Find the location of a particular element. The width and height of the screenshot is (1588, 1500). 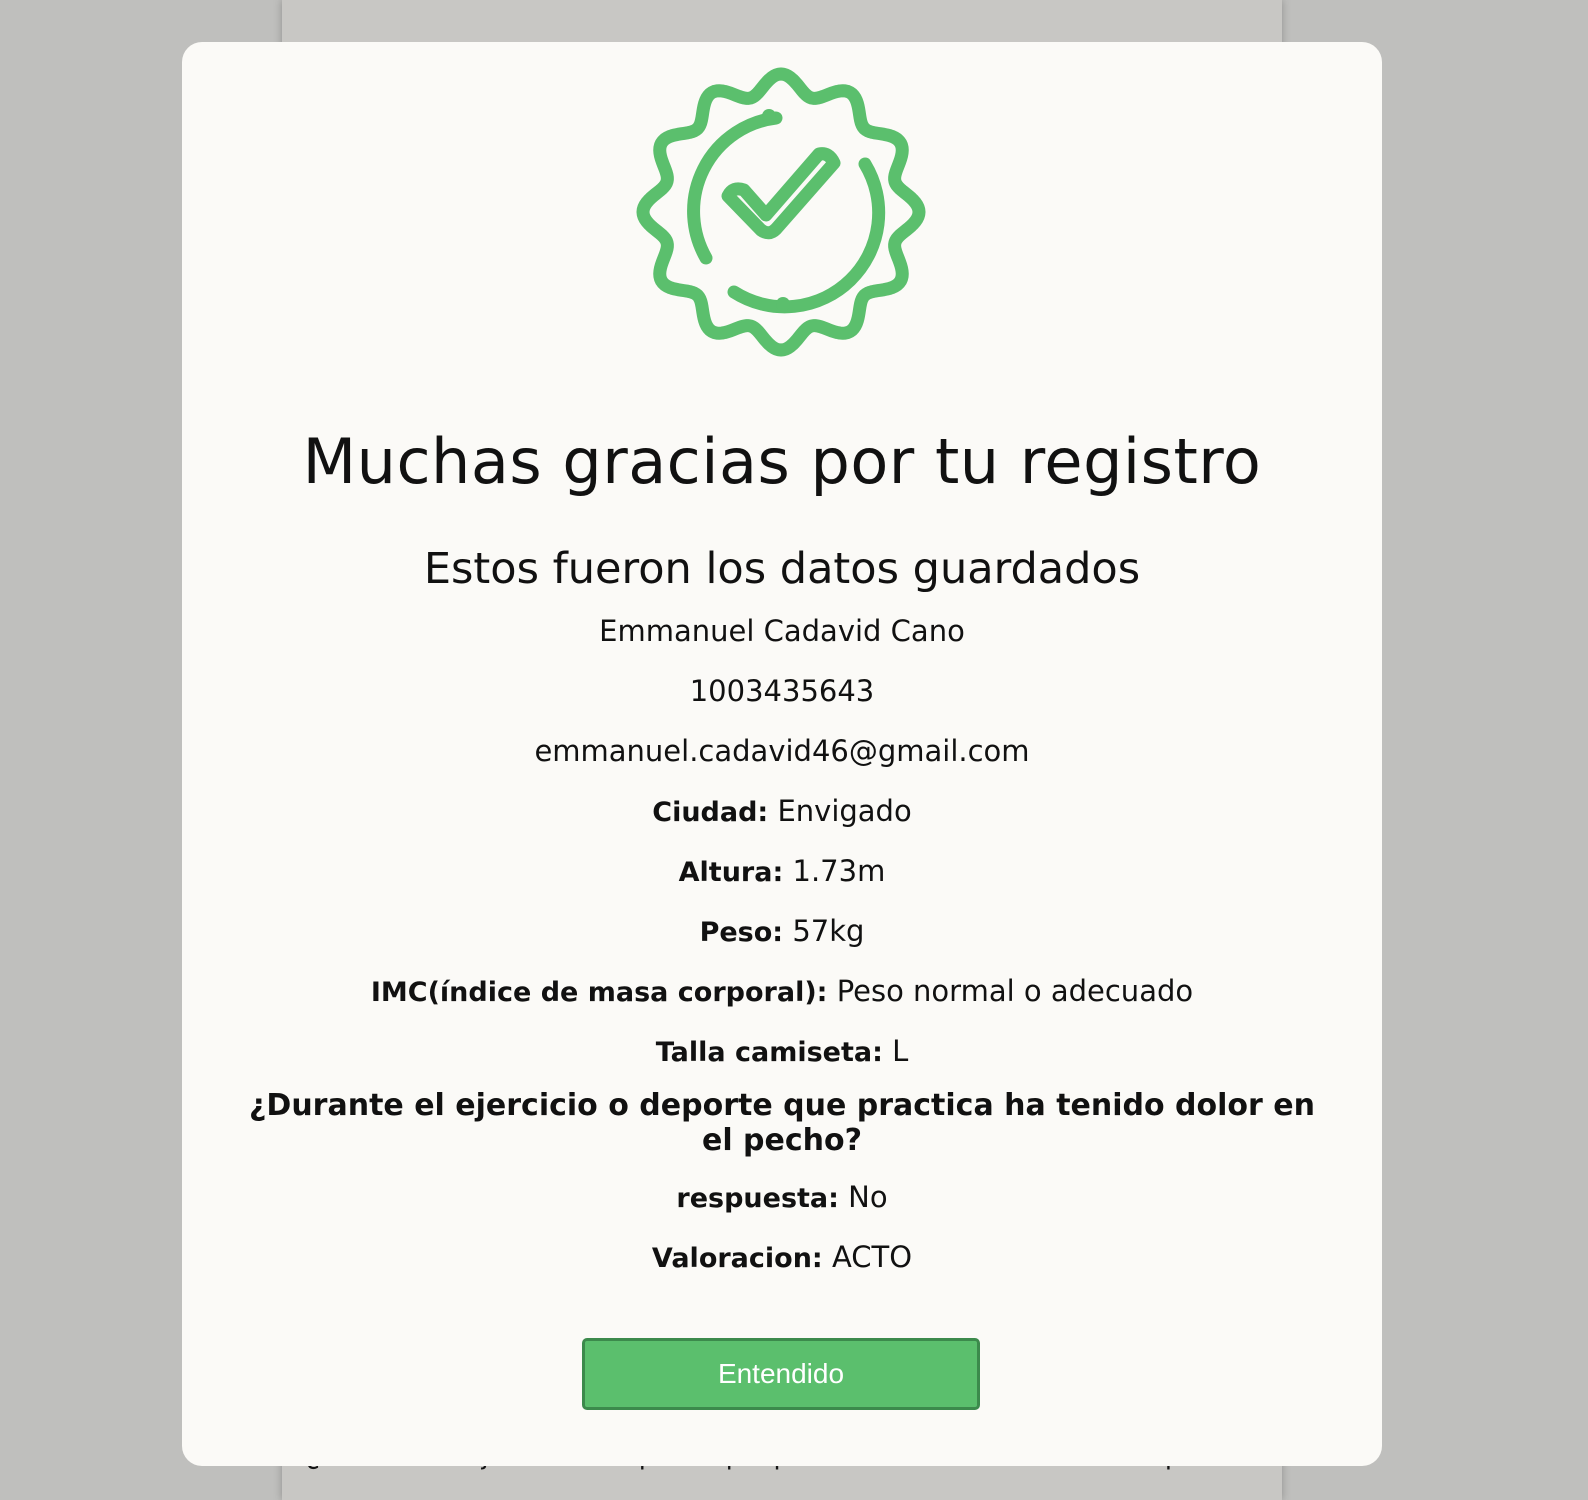

field-value: Peso normal o adecuado is located at coordinates (1015, 991).